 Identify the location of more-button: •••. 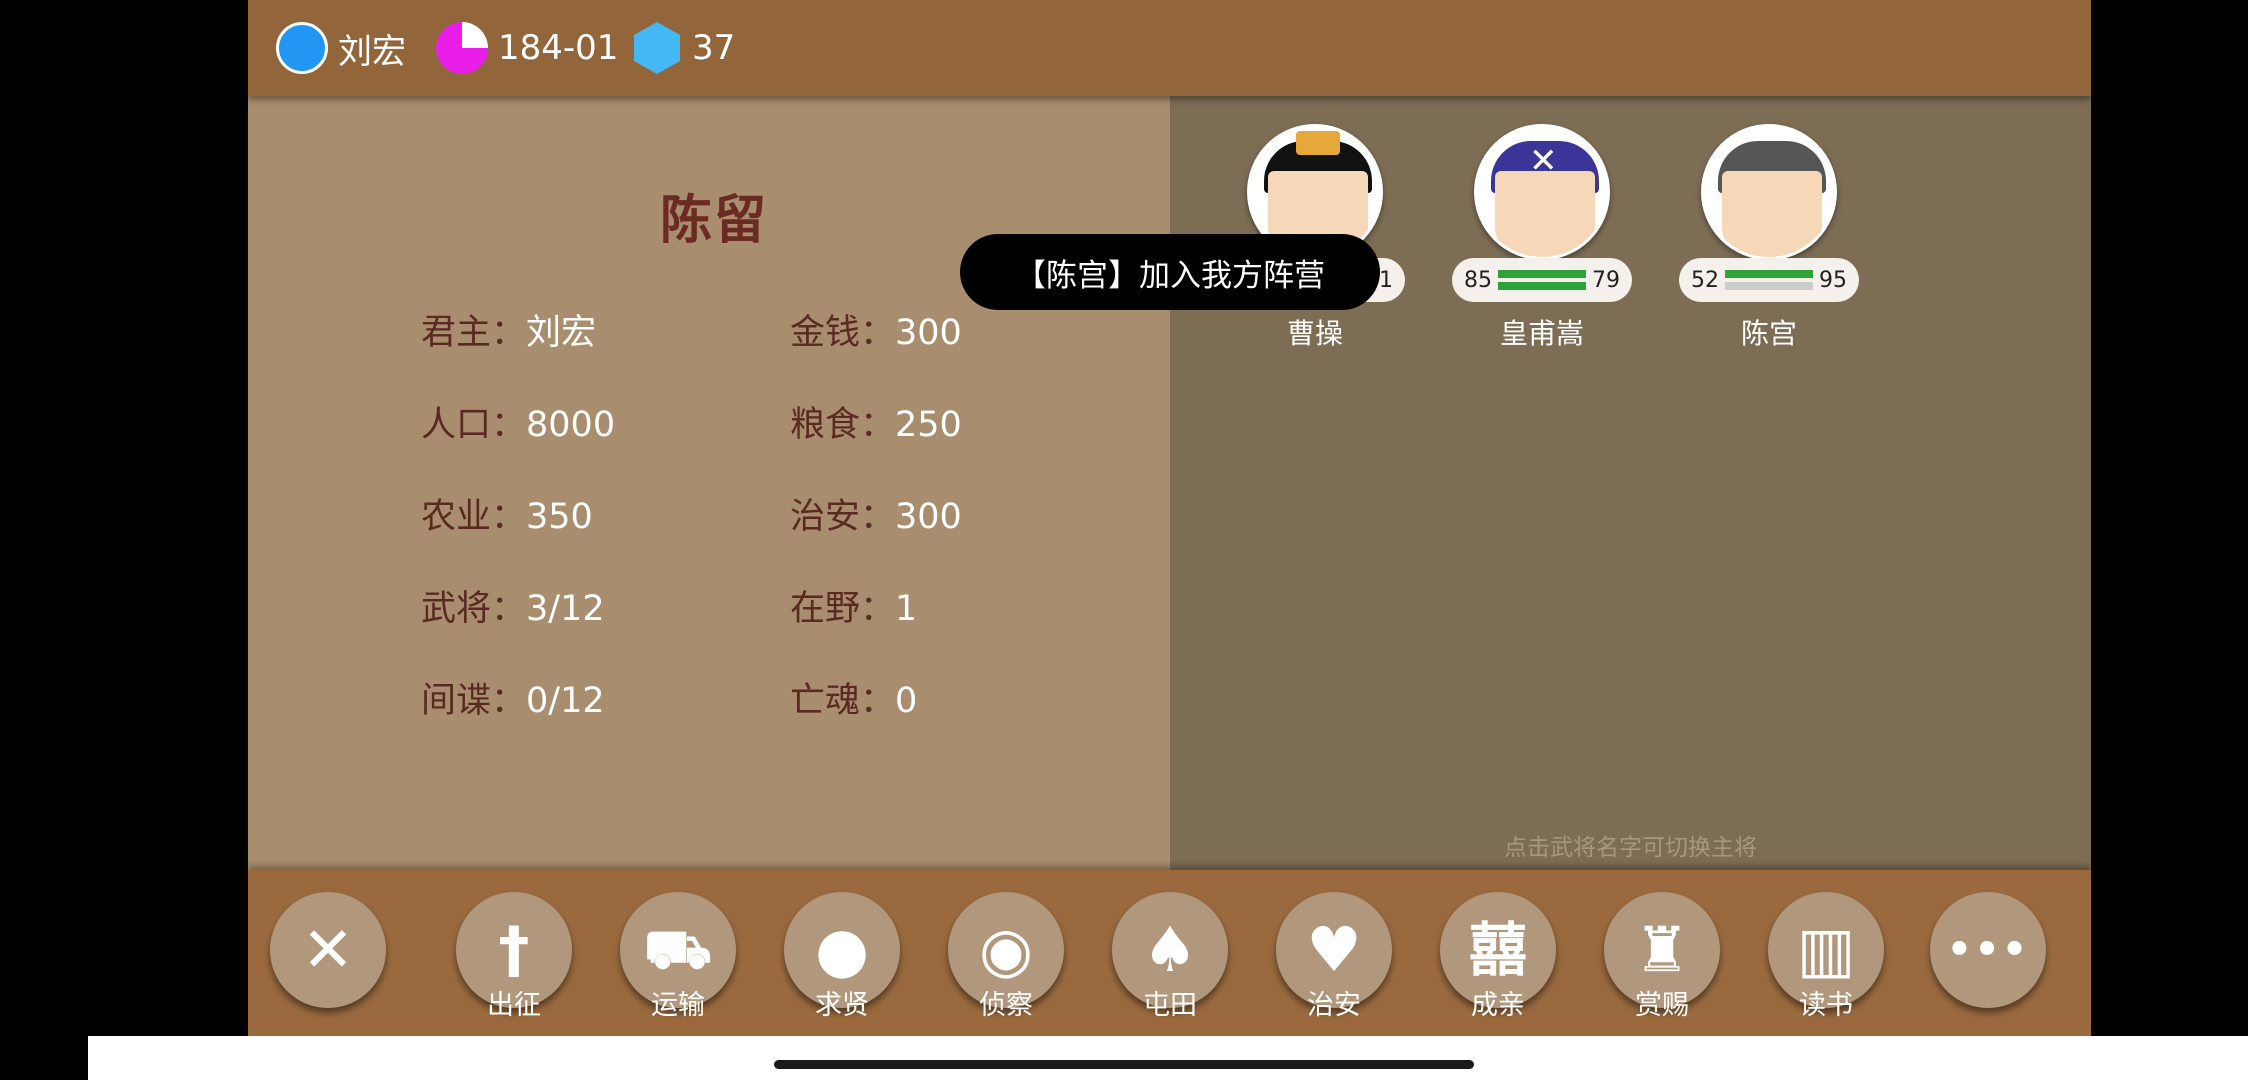
(1988, 950).